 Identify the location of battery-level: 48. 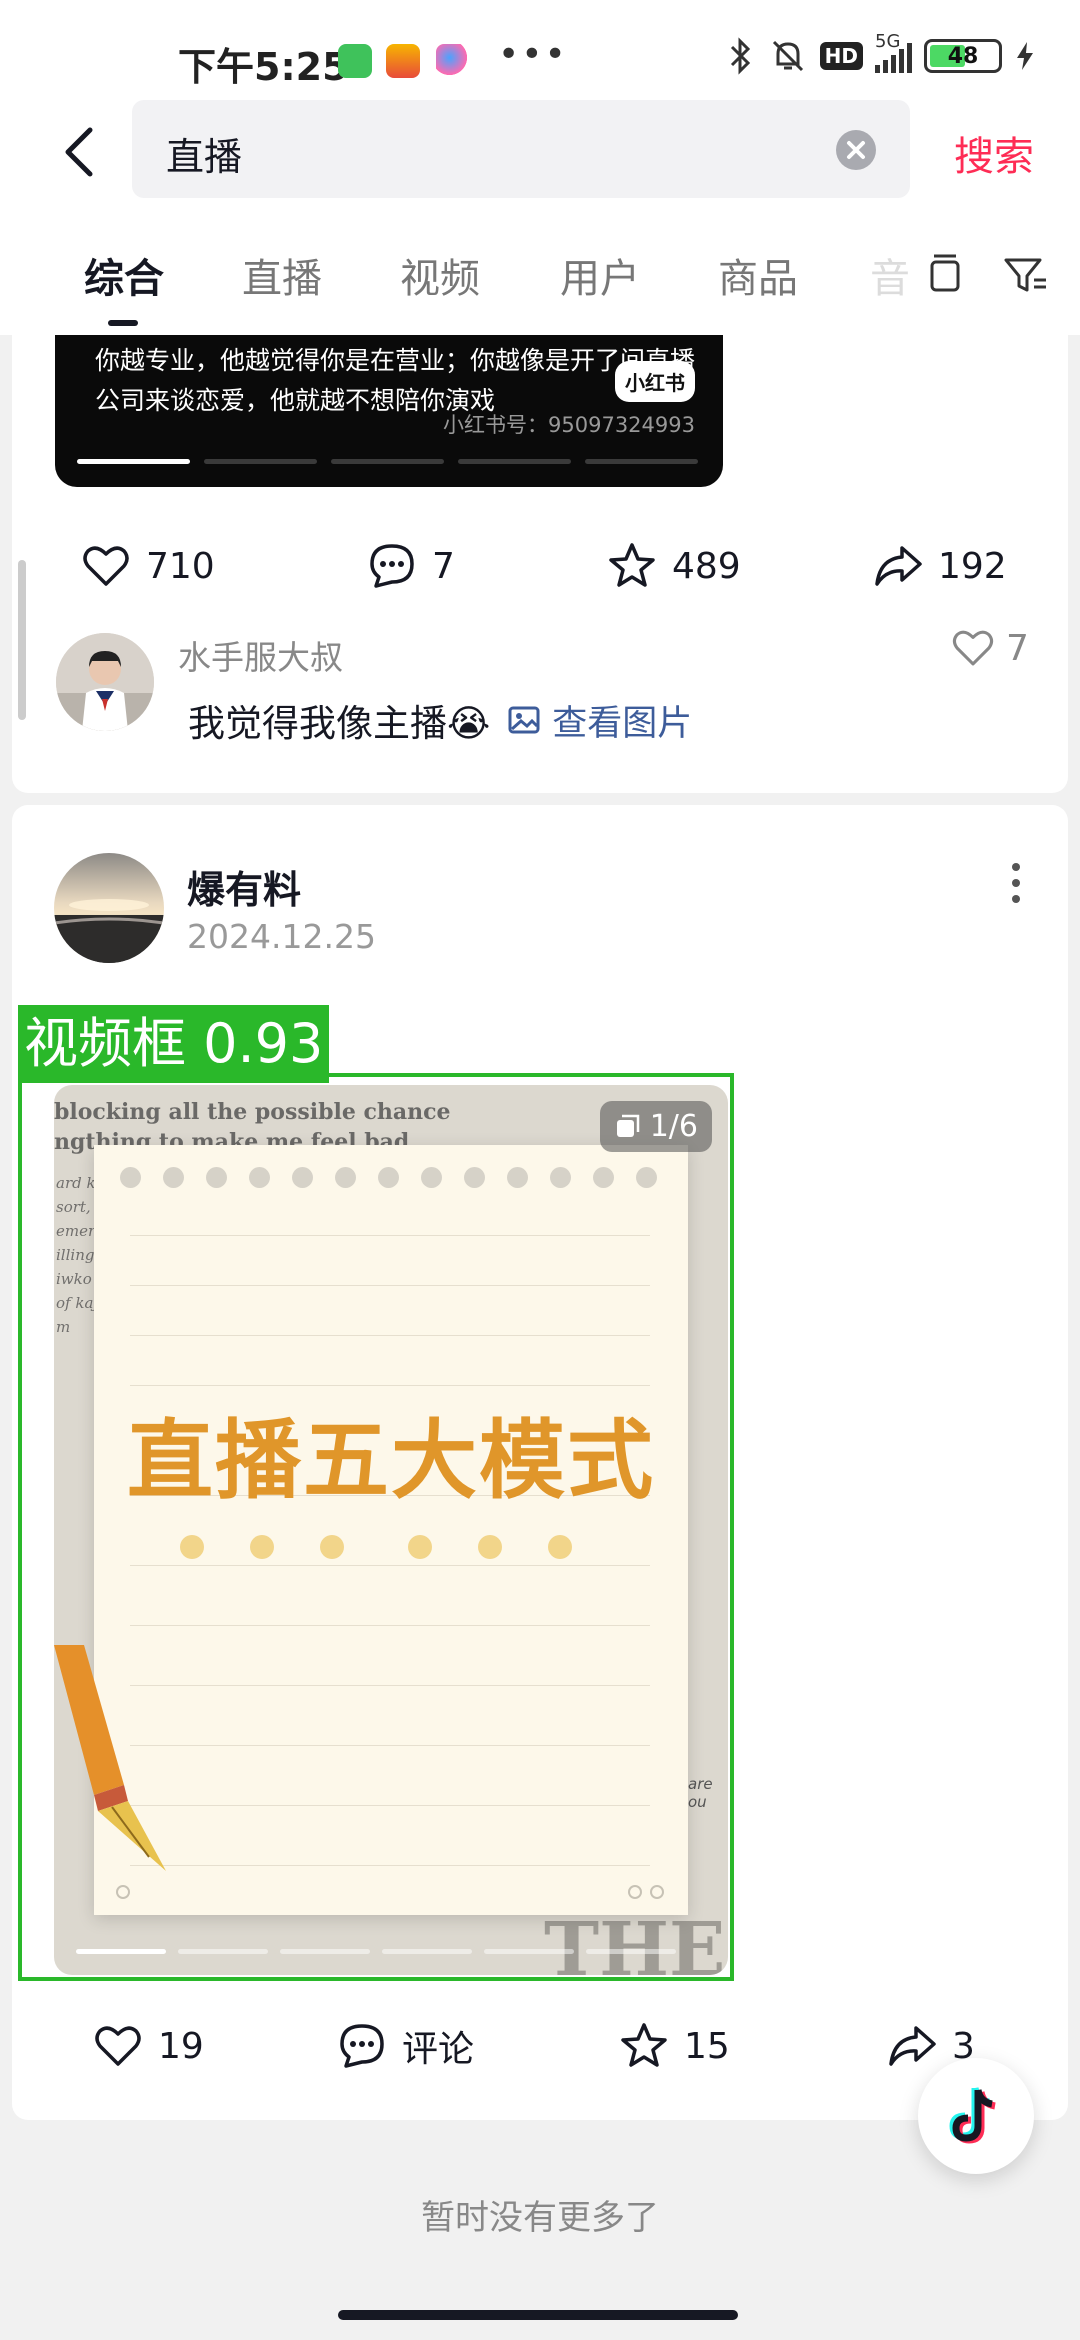
(963, 56).